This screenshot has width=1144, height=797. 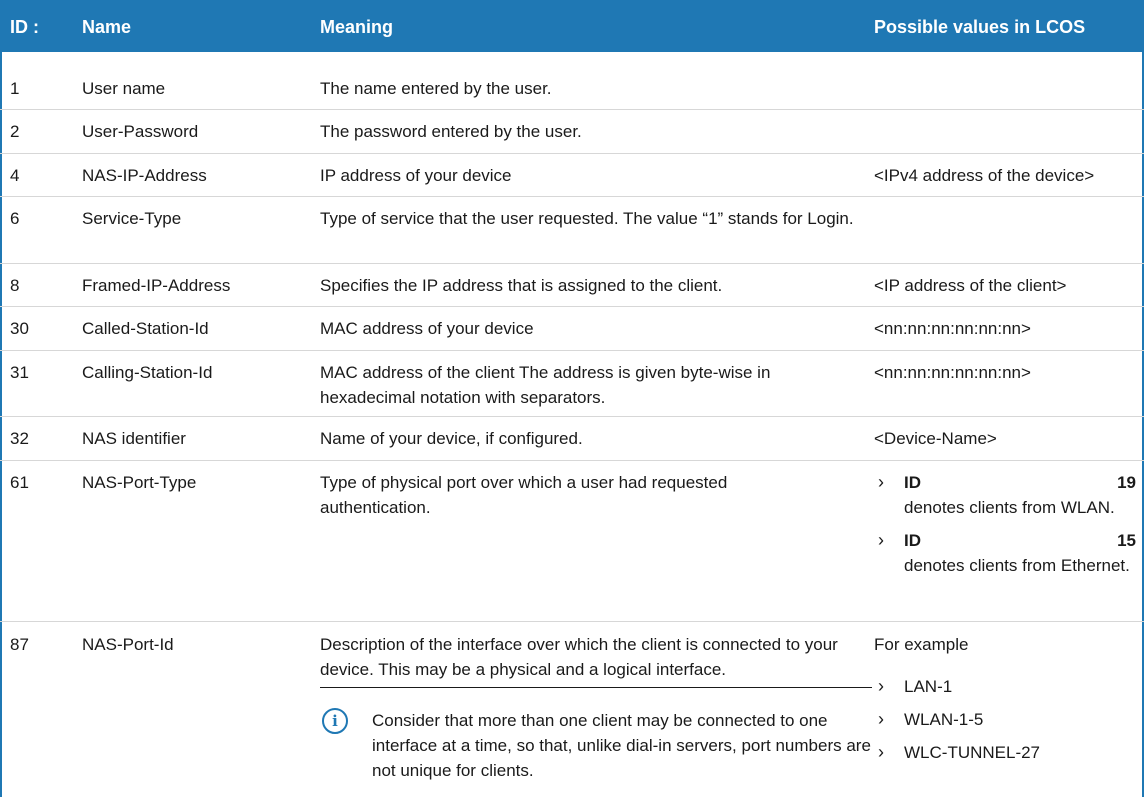 What do you see at coordinates (140, 131) in the screenshot?
I see `row-name: User-Password` at bounding box center [140, 131].